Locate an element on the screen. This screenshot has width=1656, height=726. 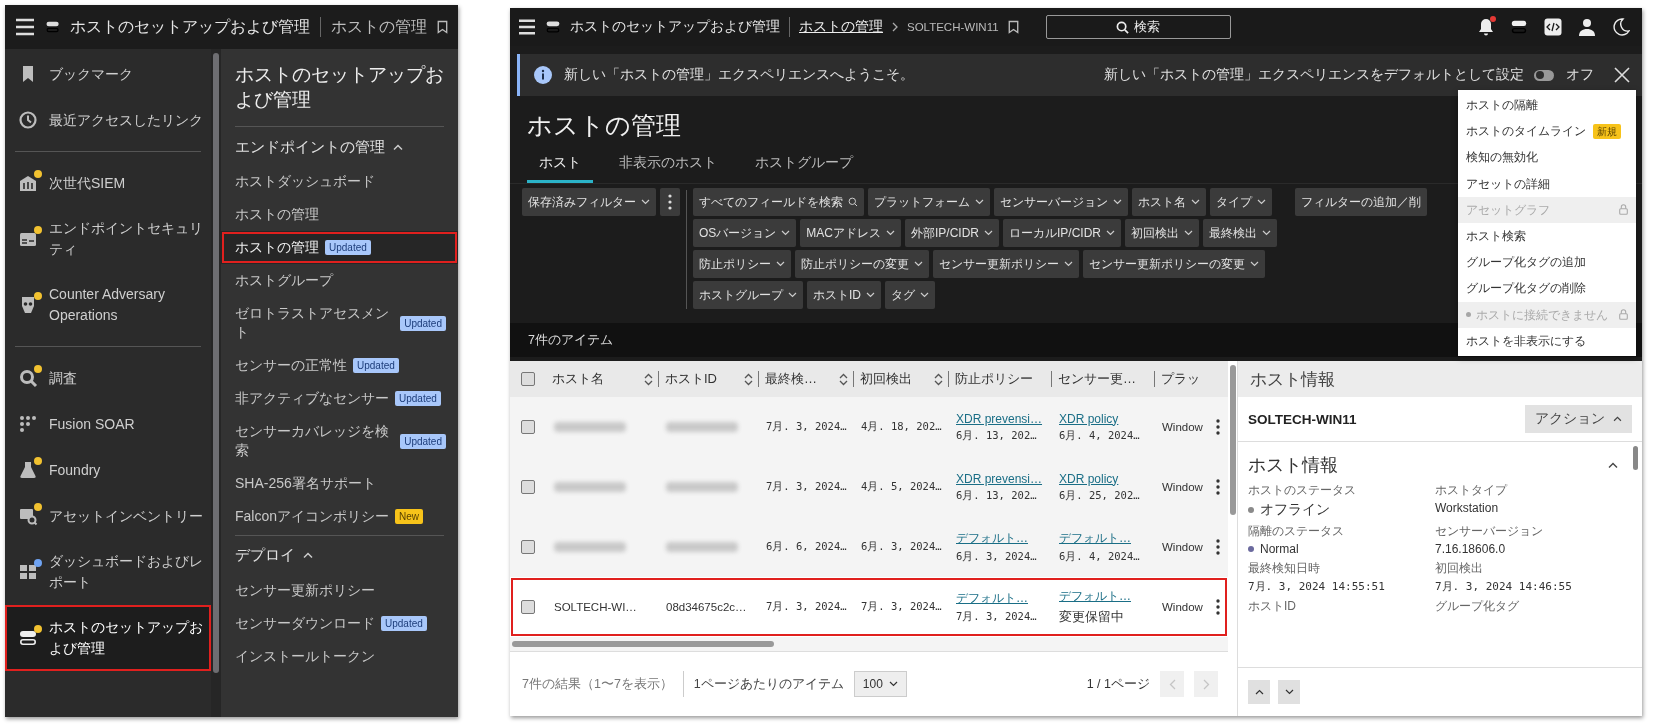
toggle-switch is located at coordinates (1544, 75).